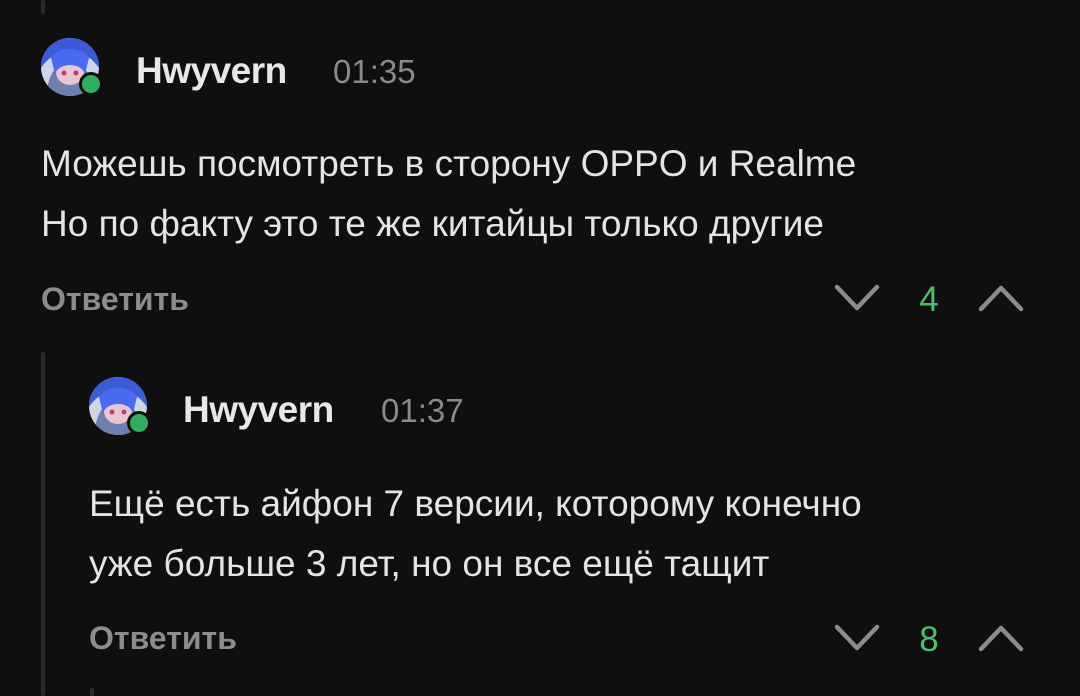 This screenshot has width=1080, height=696. What do you see at coordinates (120, 406) in the screenshot?
I see `avatar` at bounding box center [120, 406].